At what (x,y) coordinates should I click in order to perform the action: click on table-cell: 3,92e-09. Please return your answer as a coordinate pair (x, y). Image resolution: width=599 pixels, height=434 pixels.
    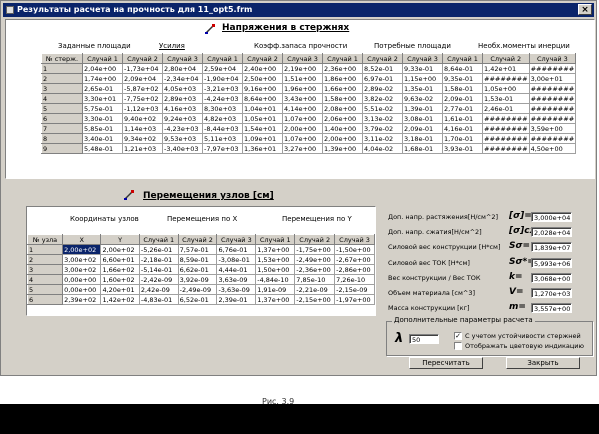
    Looking at the image, I should click on (197, 279).